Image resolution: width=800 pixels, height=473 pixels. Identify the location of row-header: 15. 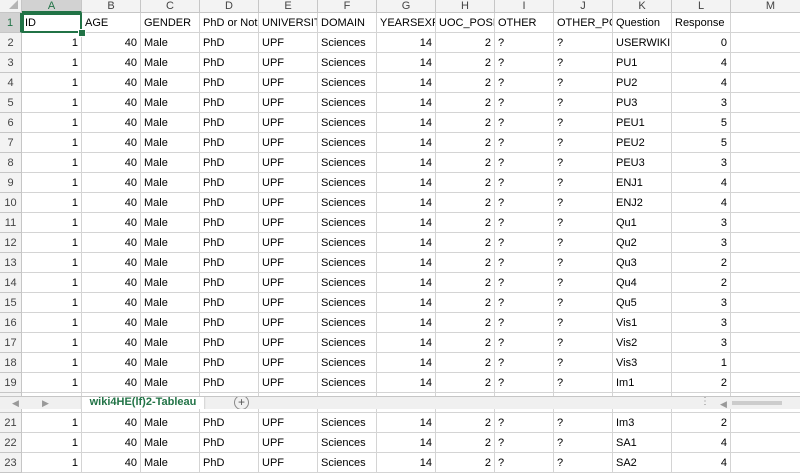
(11, 303).